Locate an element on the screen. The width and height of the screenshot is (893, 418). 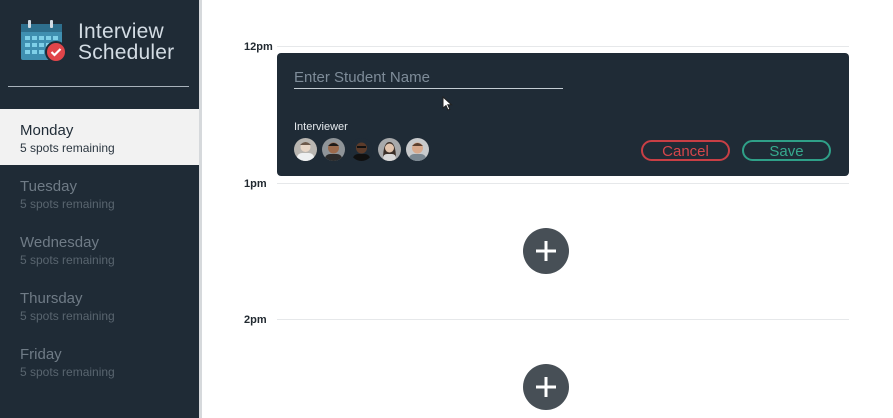
day-name: Tuesday is located at coordinates (48, 186).